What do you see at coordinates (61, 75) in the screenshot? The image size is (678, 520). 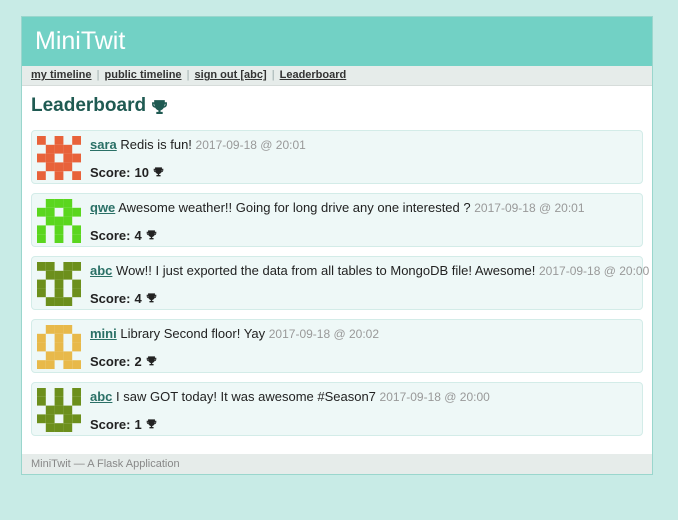 I see `nav-my-timeline-link: my timeline` at bounding box center [61, 75].